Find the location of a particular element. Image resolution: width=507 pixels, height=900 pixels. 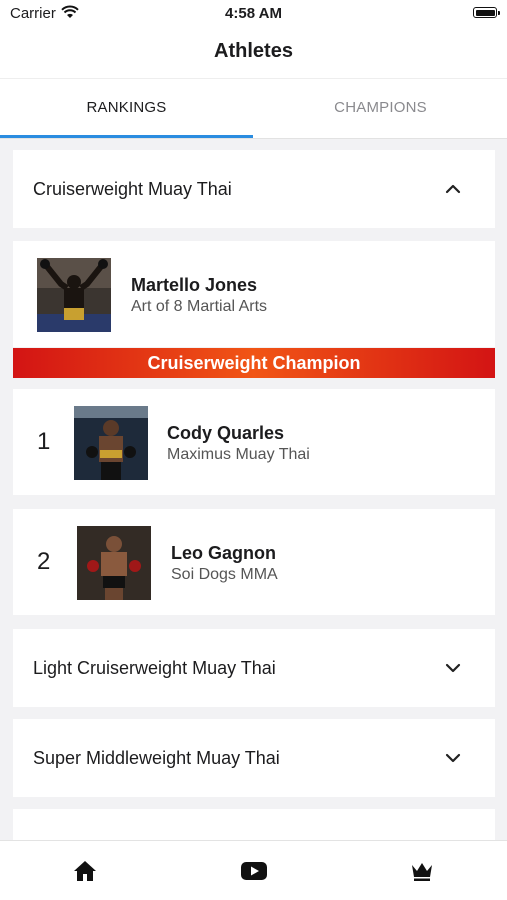

bottom-tab-bar is located at coordinates (253, 870).